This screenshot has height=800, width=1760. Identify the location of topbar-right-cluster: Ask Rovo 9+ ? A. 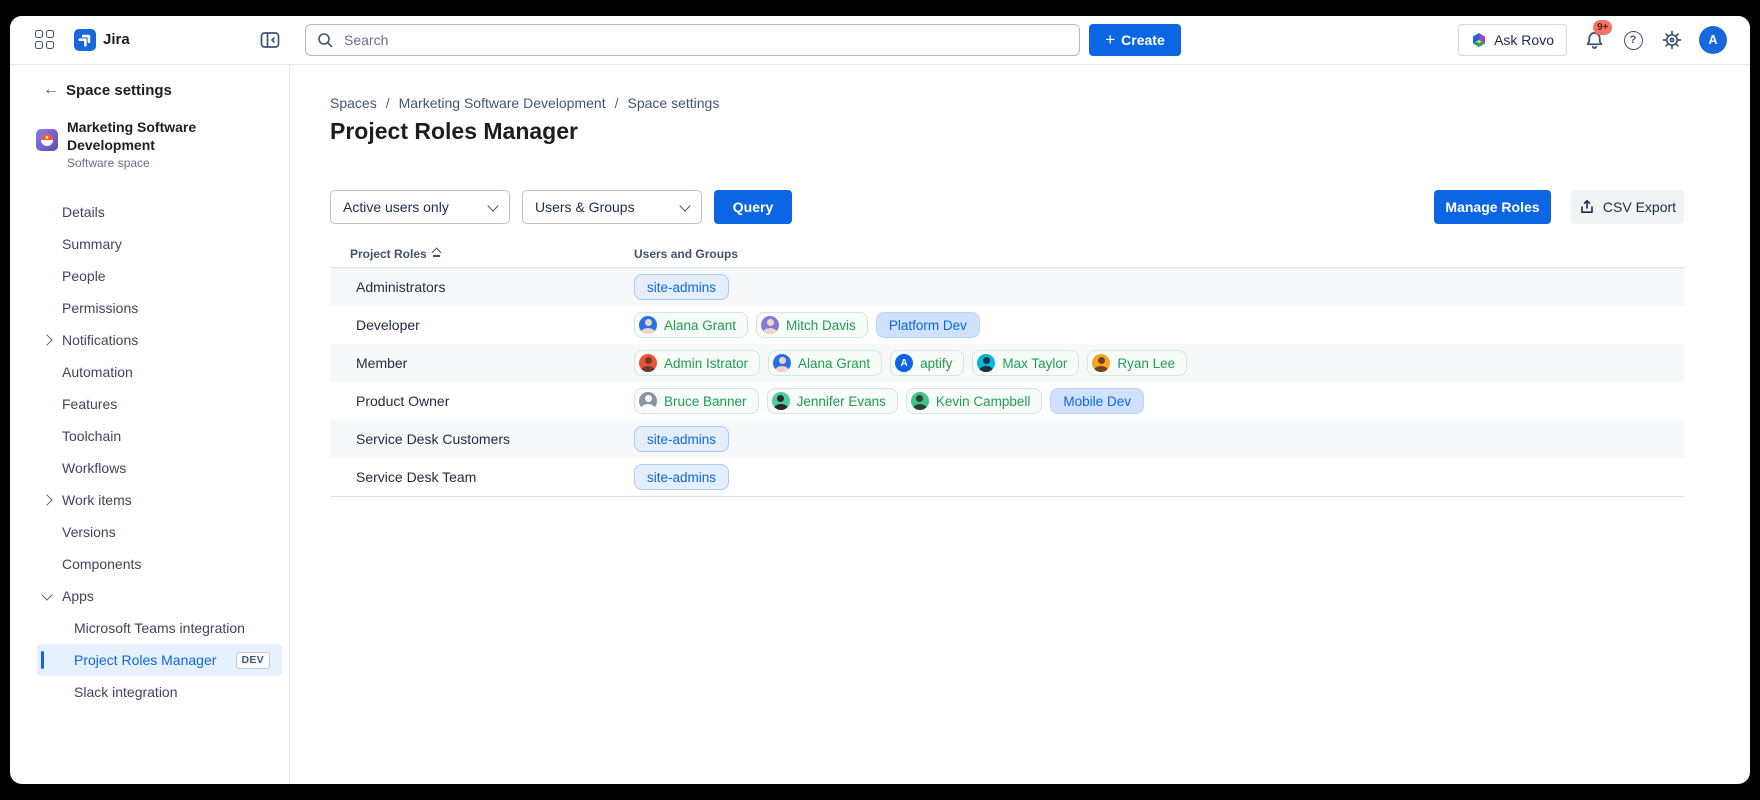
(1592, 38).